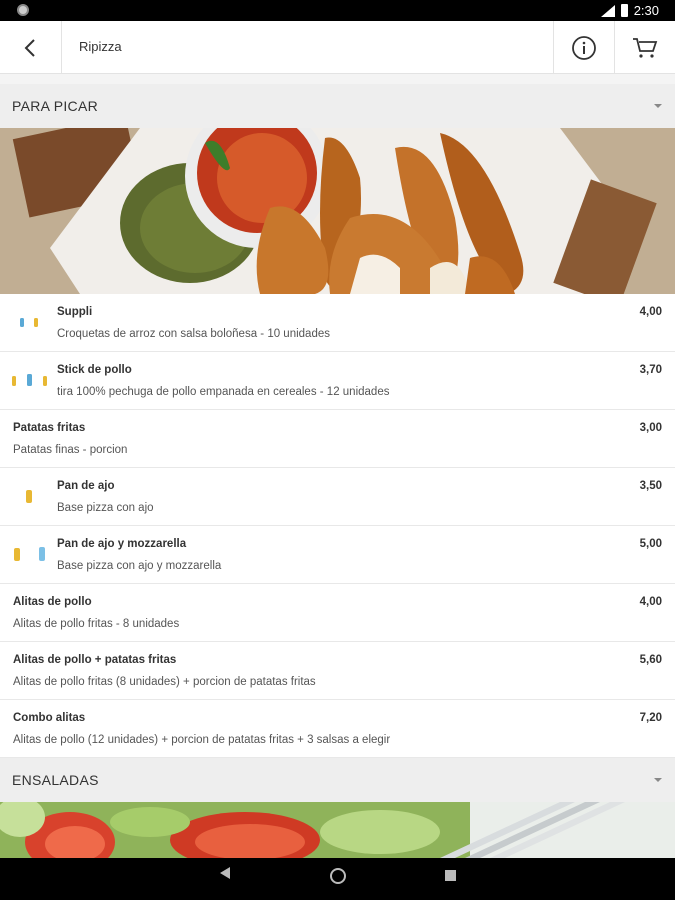 The width and height of the screenshot is (675, 900). Describe the element at coordinates (49, 718) in the screenshot. I see `item-name: Combo alitas` at that location.